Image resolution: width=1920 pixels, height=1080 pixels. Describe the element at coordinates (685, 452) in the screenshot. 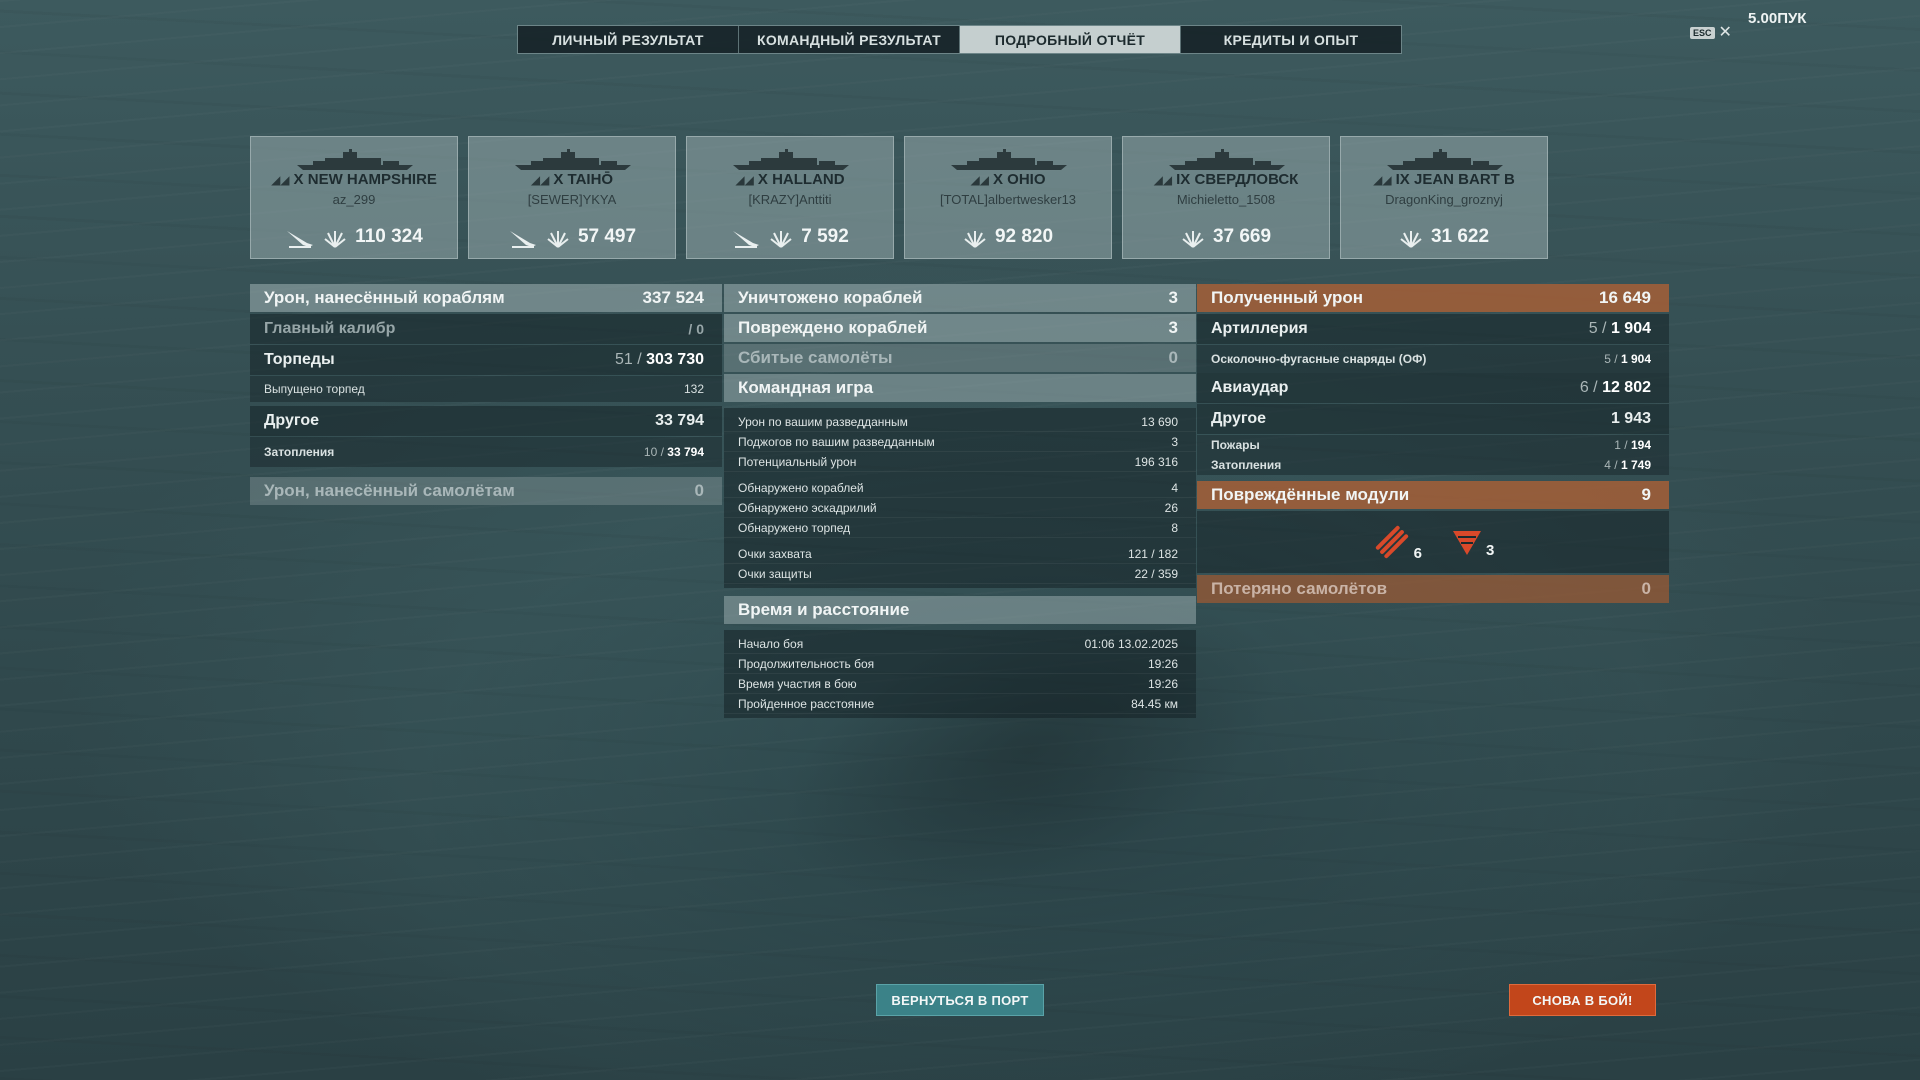

I see `flooding-damage: 33 794` at that location.